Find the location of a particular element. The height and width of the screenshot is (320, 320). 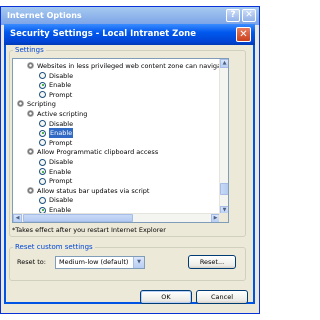

settings-group-label: Settings is located at coordinates (29, 50).